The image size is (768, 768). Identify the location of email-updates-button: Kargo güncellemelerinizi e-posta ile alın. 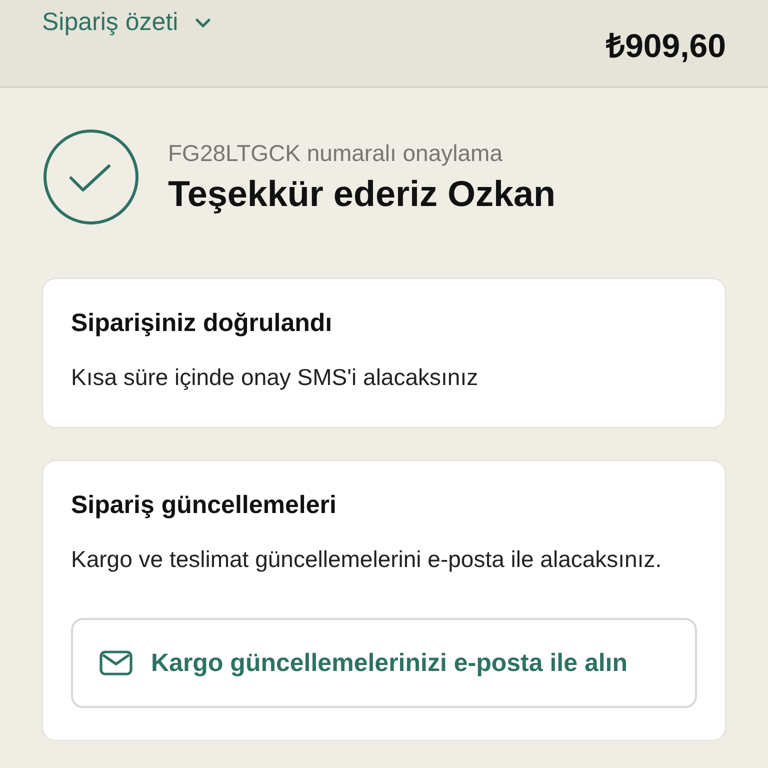
(384, 663).